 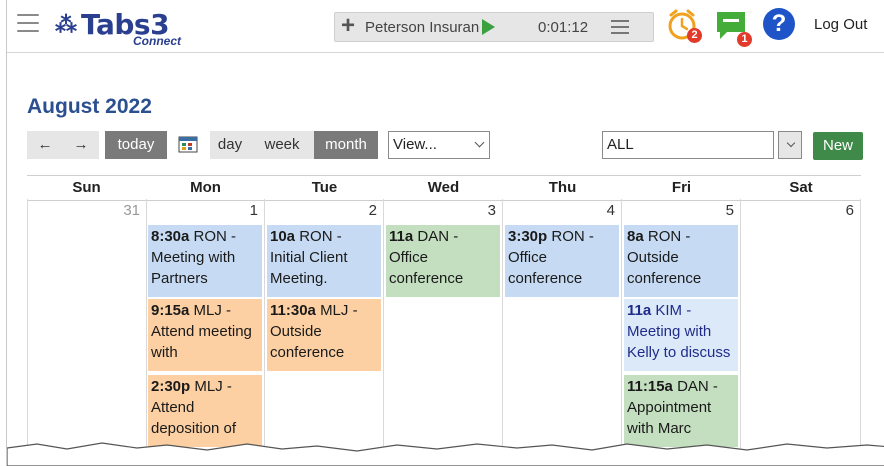 What do you see at coordinates (422, 27) in the screenshot?
I see `timer-client: Peterson Insuranc` at bounding box center [422, 27].